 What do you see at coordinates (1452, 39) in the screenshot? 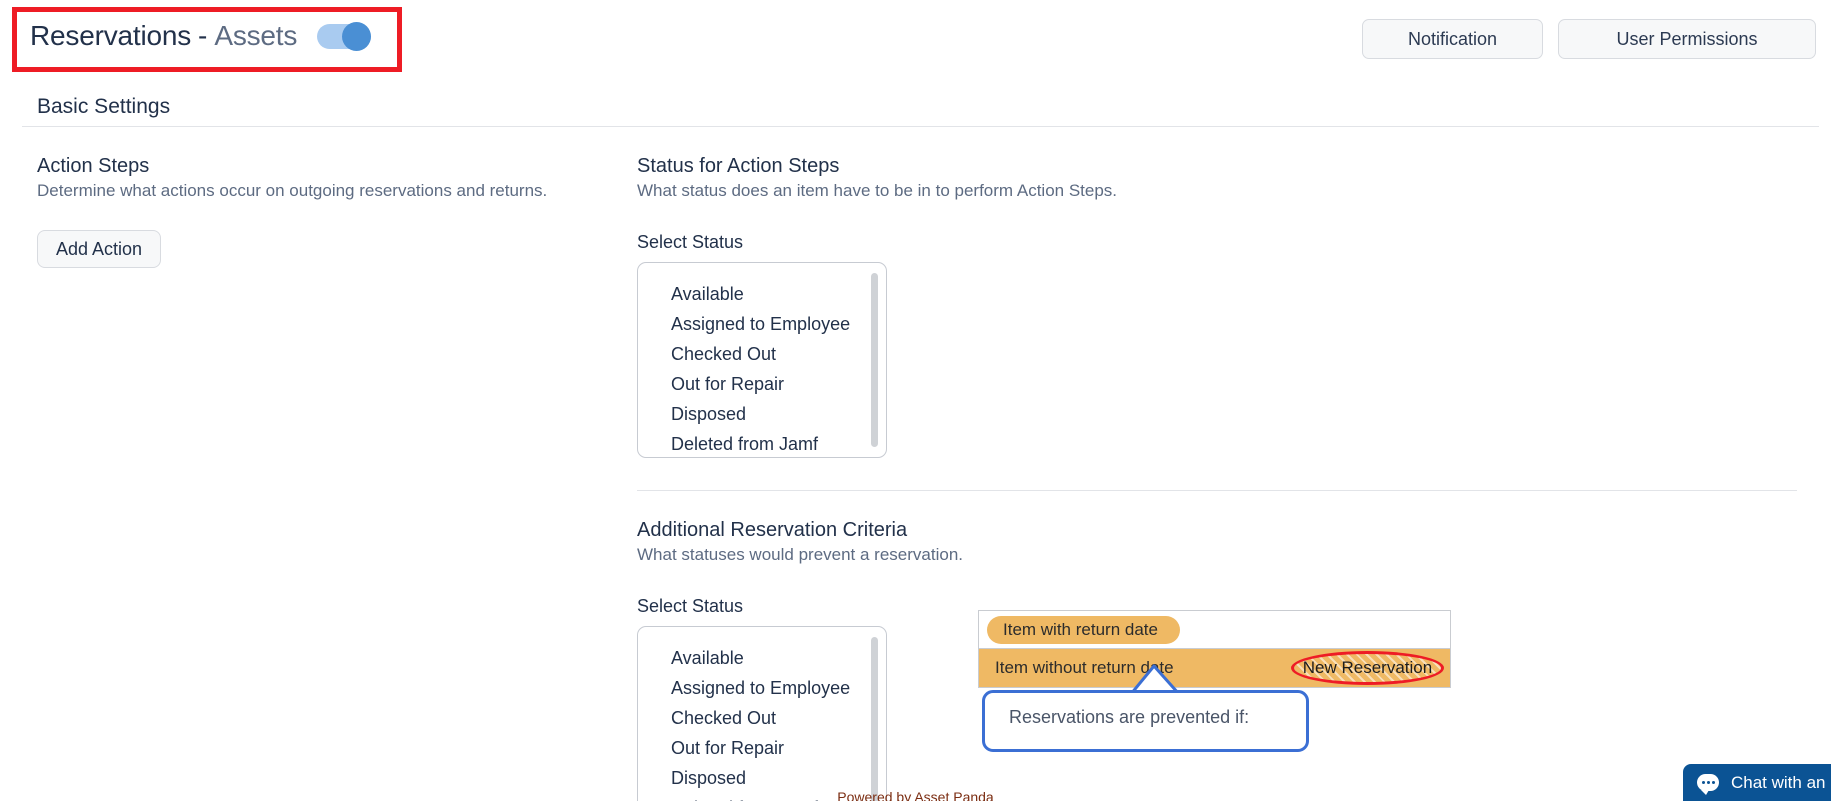
I see `notification-button: Notification` at bounding box center [1452, 39].